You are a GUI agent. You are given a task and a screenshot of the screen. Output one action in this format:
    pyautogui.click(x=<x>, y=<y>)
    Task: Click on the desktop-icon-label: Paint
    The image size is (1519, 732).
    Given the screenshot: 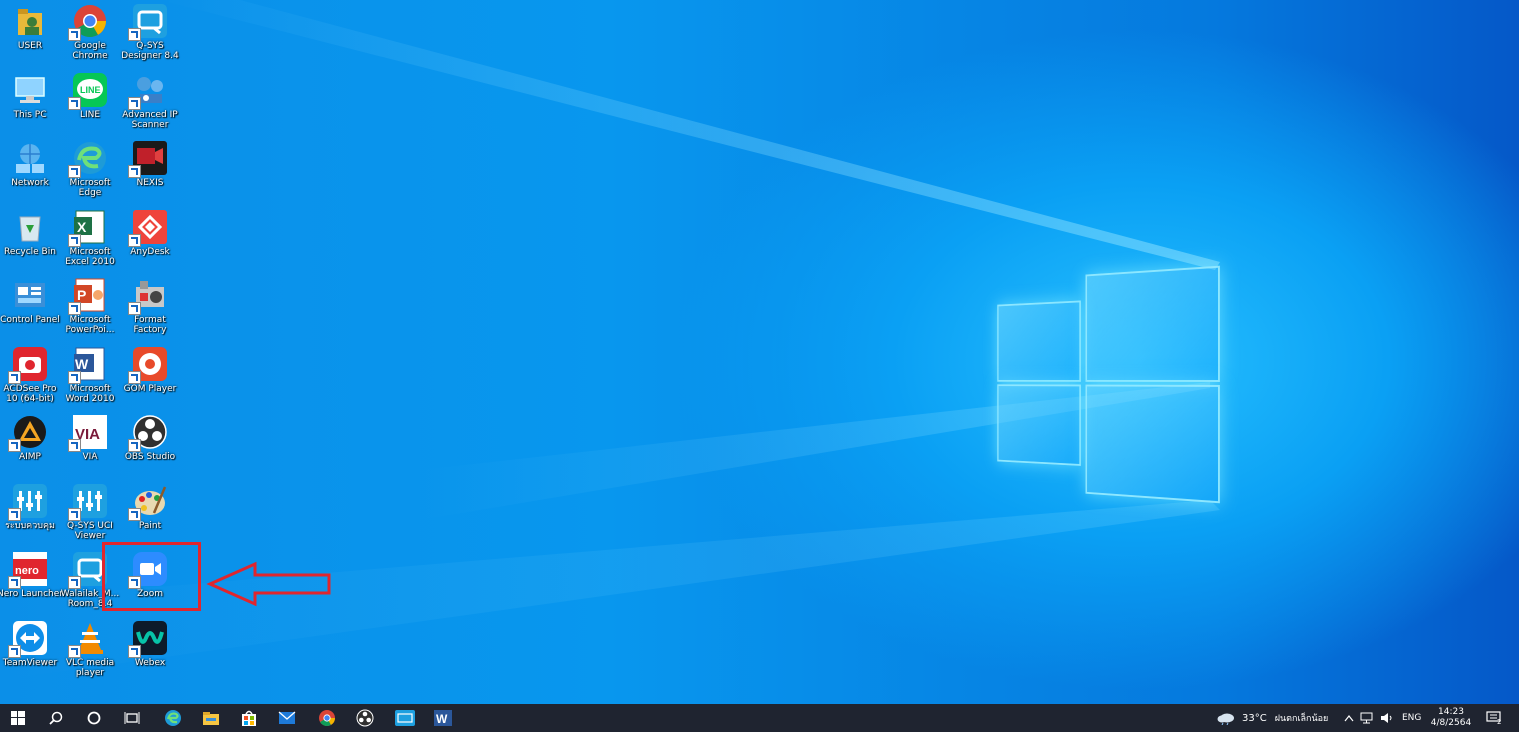 What is the action you would take?
    pyautogui.click(x=150, y=525)
    